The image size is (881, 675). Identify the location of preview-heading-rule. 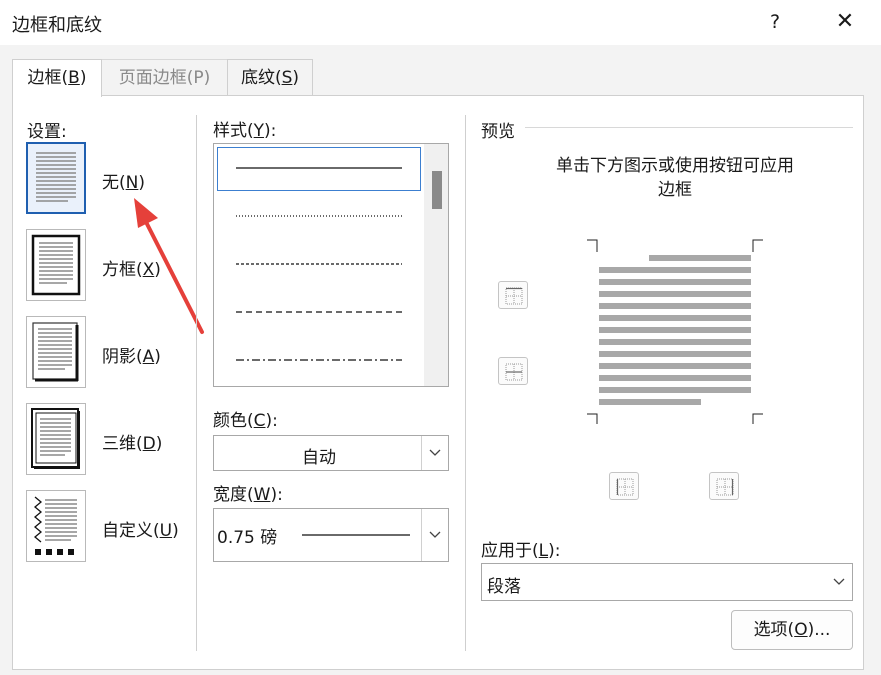
(689, 127).